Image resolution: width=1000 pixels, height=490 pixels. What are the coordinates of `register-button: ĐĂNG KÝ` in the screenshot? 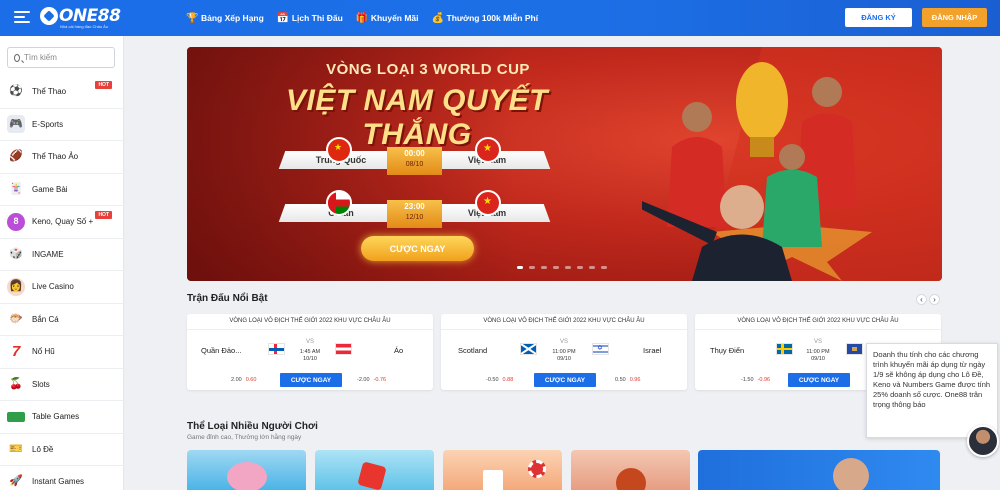 It's located at (878, 17).